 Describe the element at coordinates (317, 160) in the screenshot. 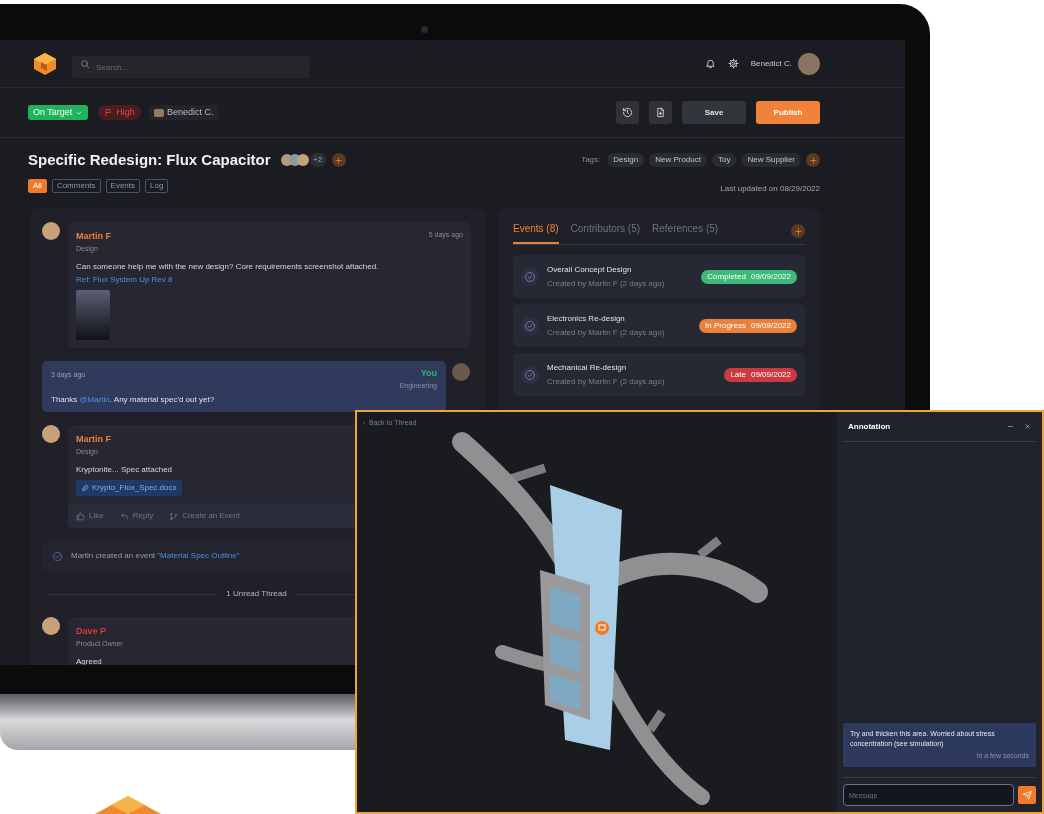

I see `more-count: +2` at that location.